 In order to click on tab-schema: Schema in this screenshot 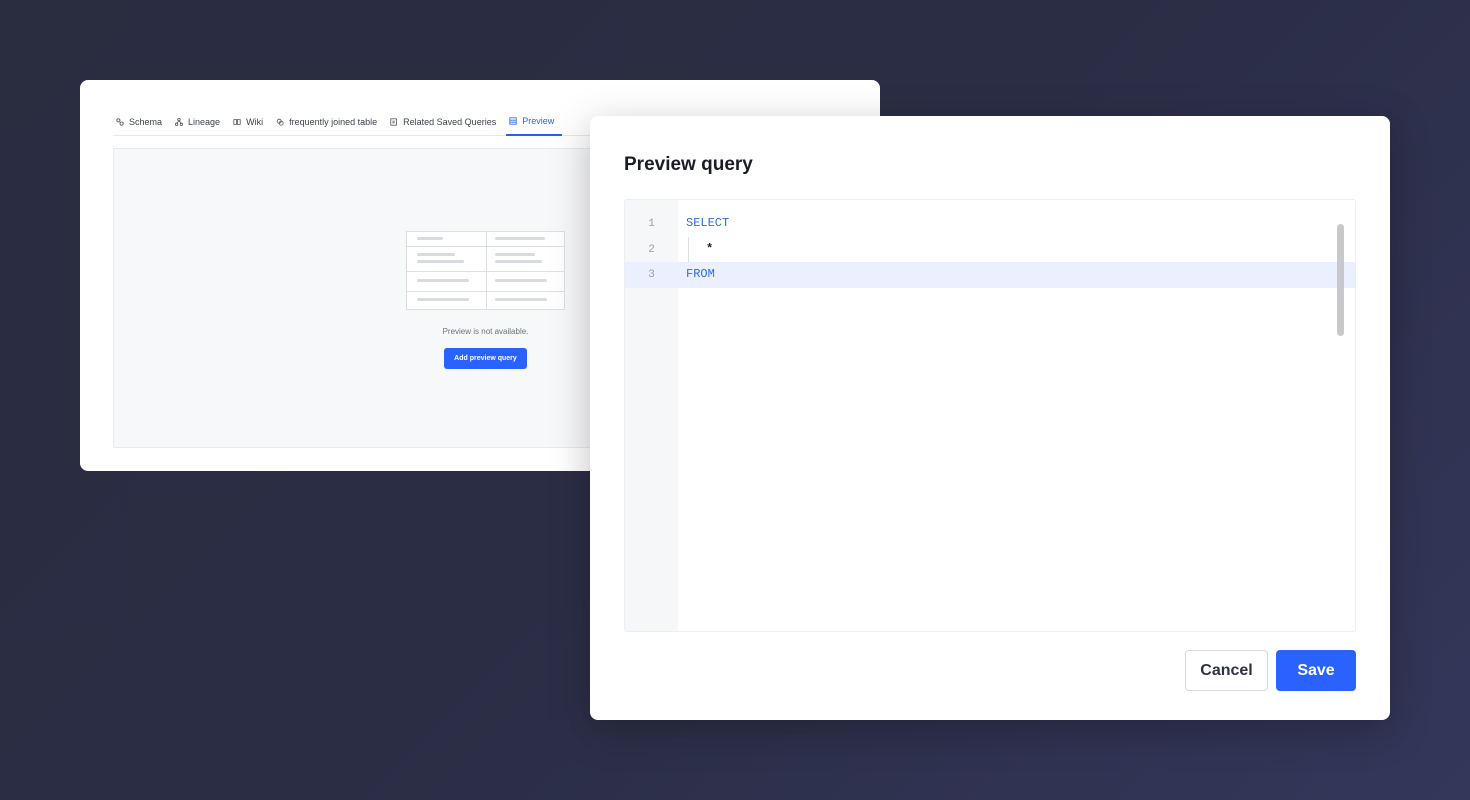, I will do `click(141, 121)`.